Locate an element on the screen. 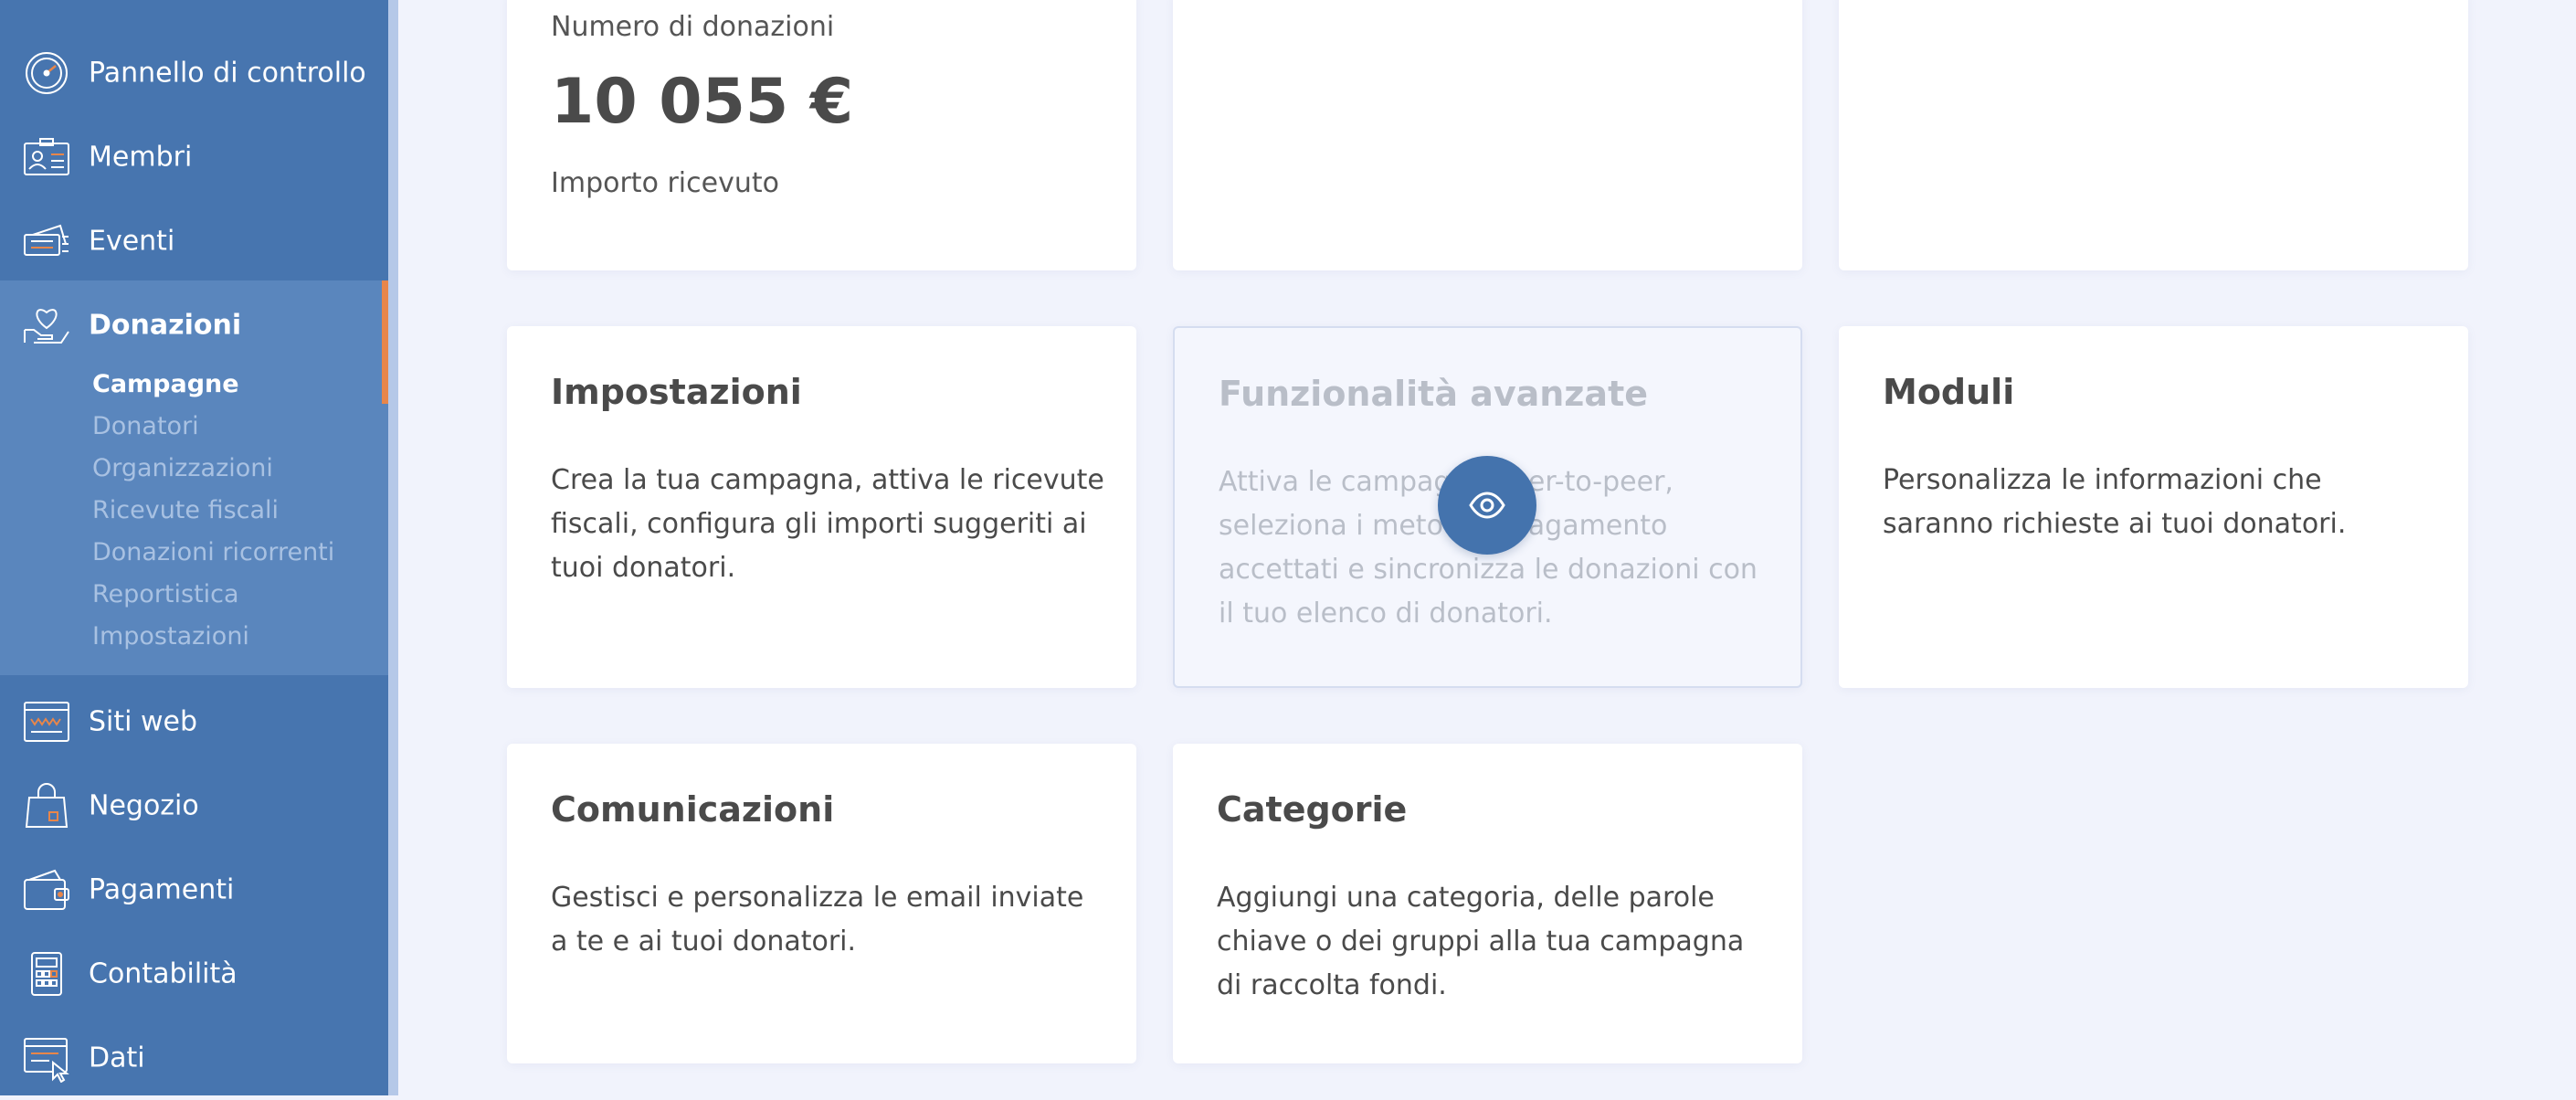 The width and height of the screenshot is (2576, 1100). sidebar-item-label: Membri is located at coordinates (141, 157).